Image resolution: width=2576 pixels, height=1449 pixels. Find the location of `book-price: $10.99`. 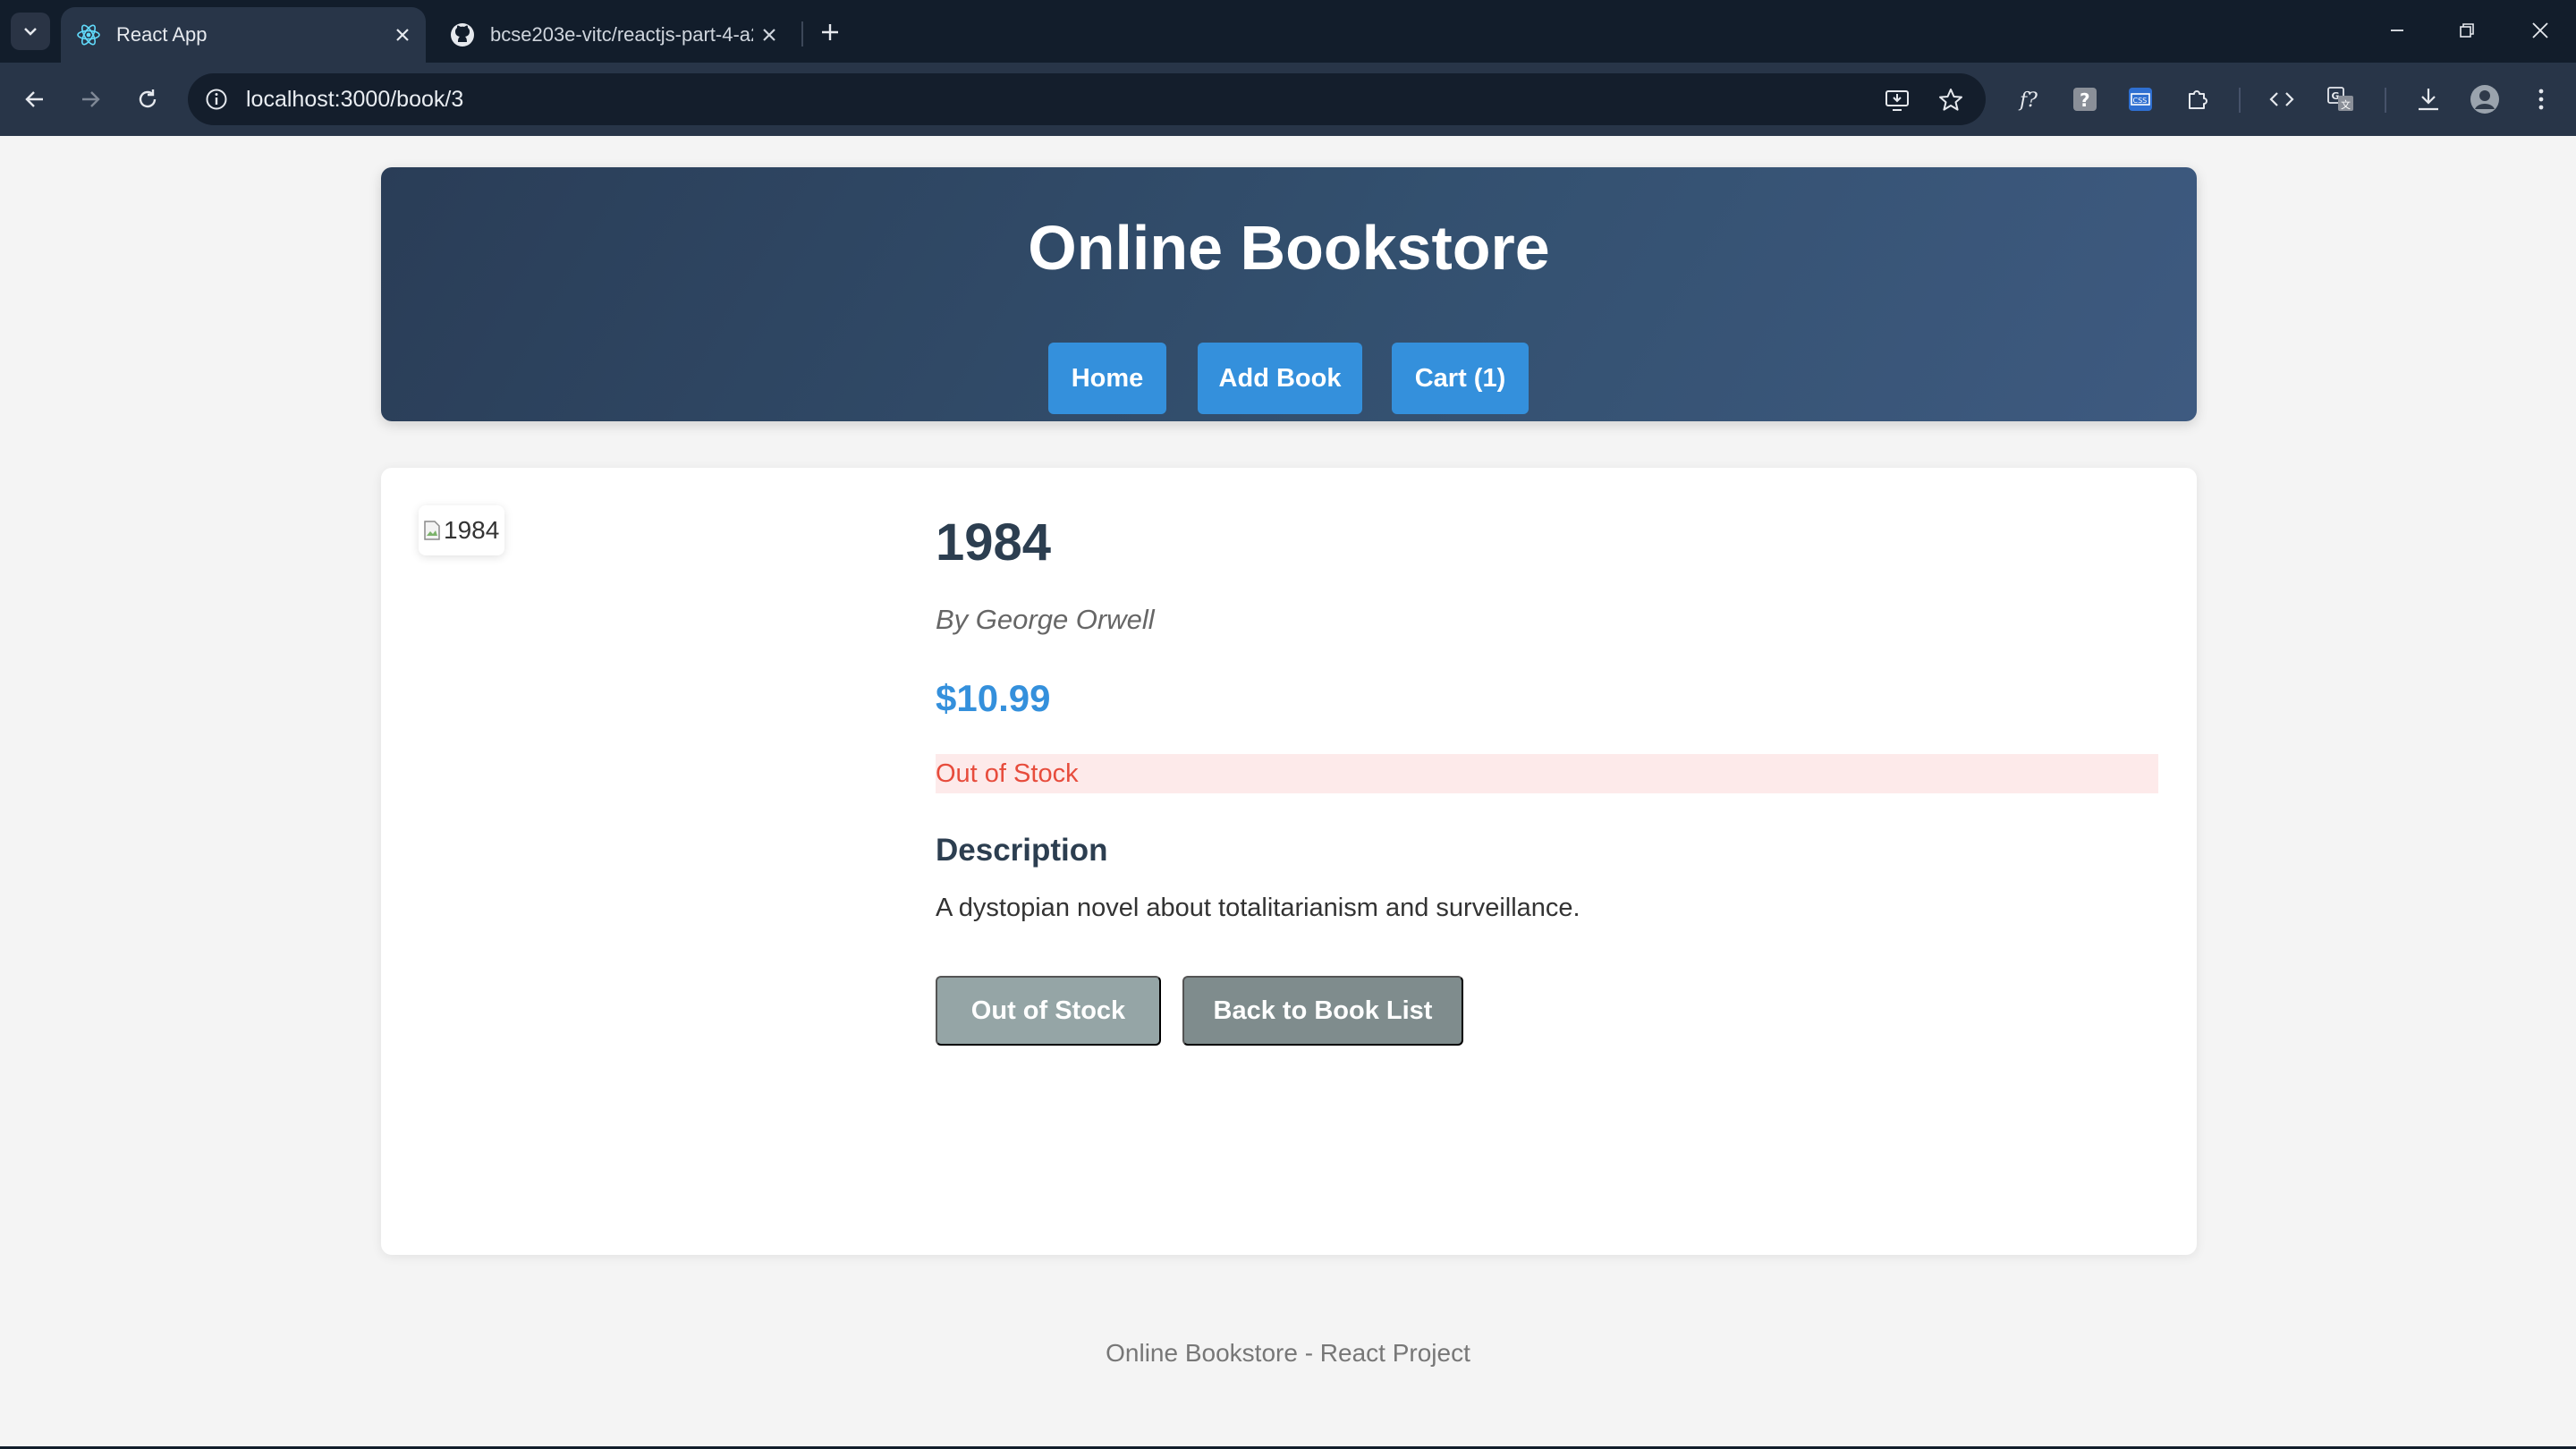

book-price: $10.99 is located at coordinates (993, 698).